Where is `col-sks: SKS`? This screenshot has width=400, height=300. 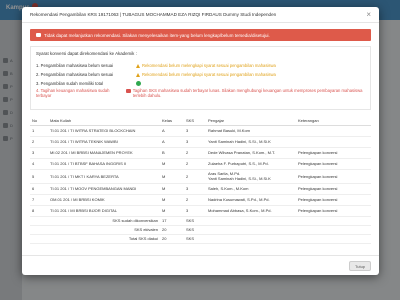
col-sks: SKS is located at coordinates (195, 121).